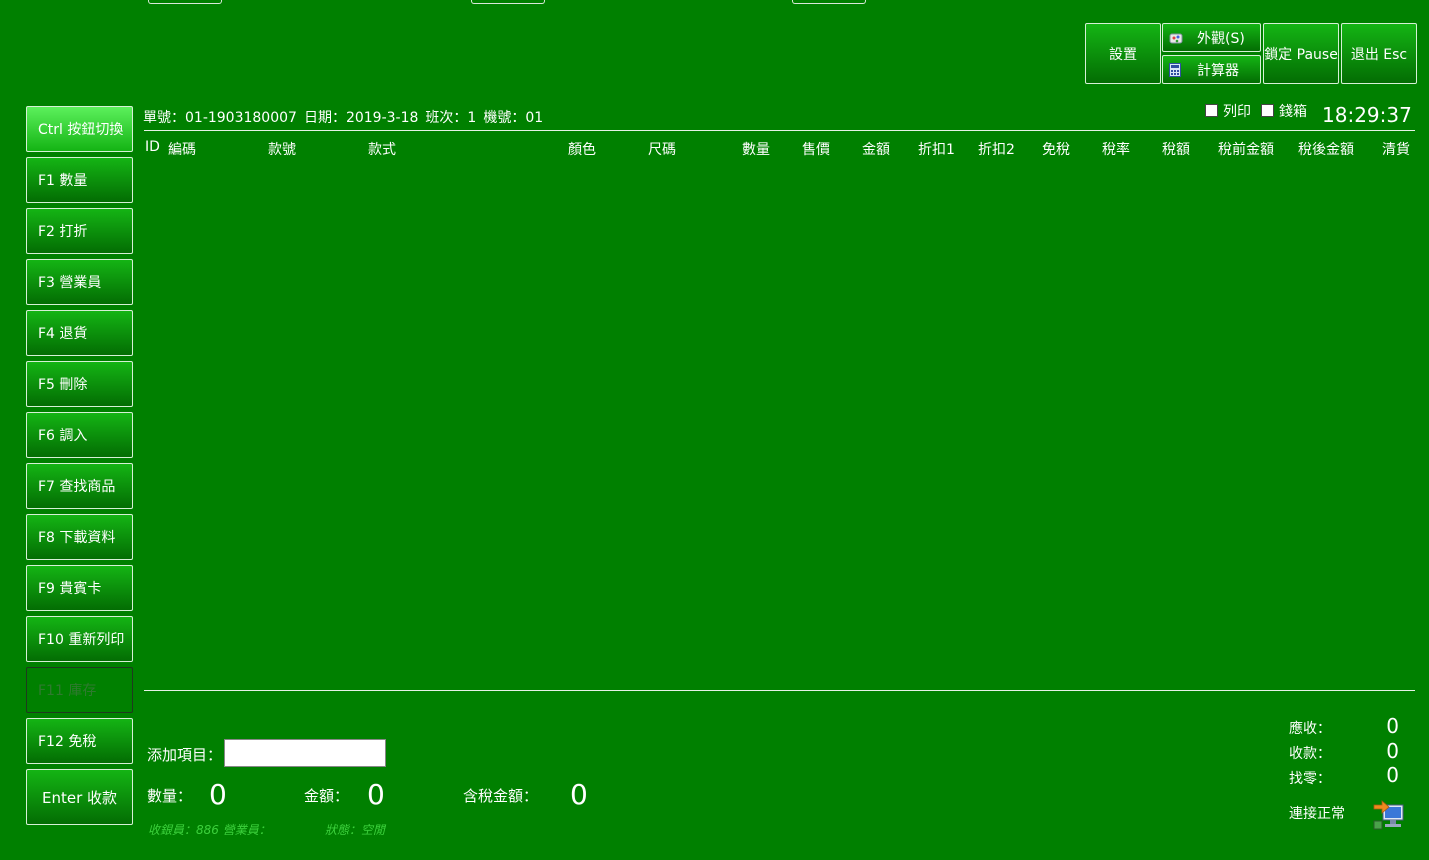 The width and height of the screenshot is (1429, 860). I want to click on calculator-label: 計算器, so click(1218, 70).